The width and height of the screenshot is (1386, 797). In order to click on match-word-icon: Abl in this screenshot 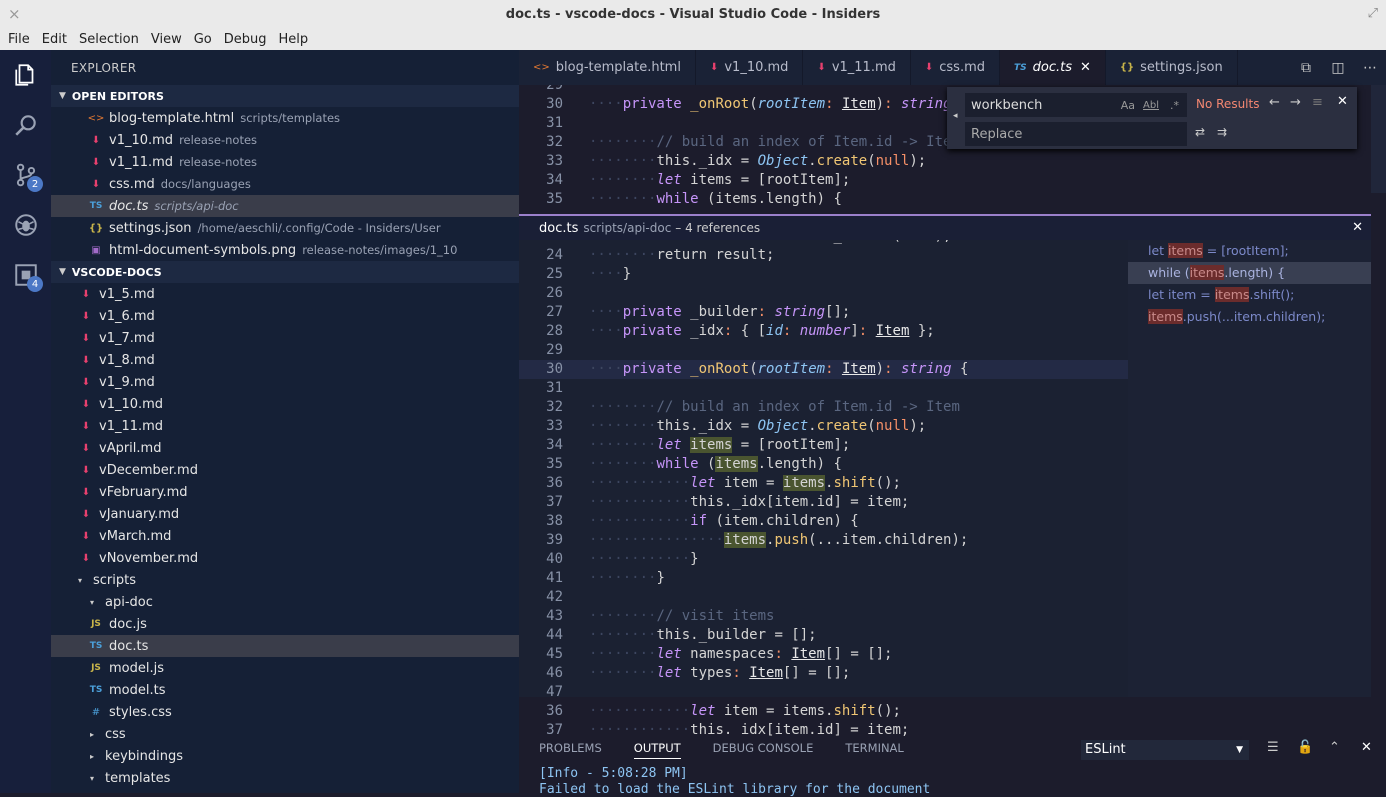, I will do `click(1151, 105)`.